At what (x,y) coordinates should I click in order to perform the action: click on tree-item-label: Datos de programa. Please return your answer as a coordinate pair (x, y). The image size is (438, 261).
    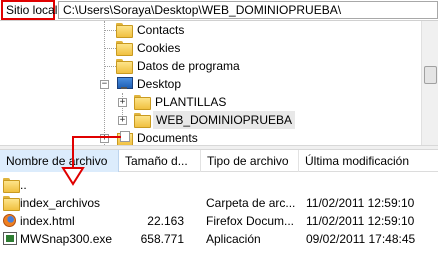
    Looking at the image, I should click on (188, 66).